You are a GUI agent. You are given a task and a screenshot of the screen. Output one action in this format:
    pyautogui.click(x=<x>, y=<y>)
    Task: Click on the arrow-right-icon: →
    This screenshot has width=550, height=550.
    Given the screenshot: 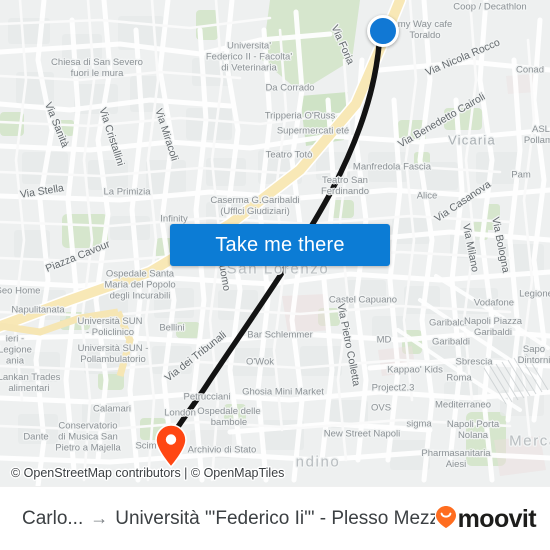 What is the action you would take?
    pyautogui.click(x=99, y=518)
    